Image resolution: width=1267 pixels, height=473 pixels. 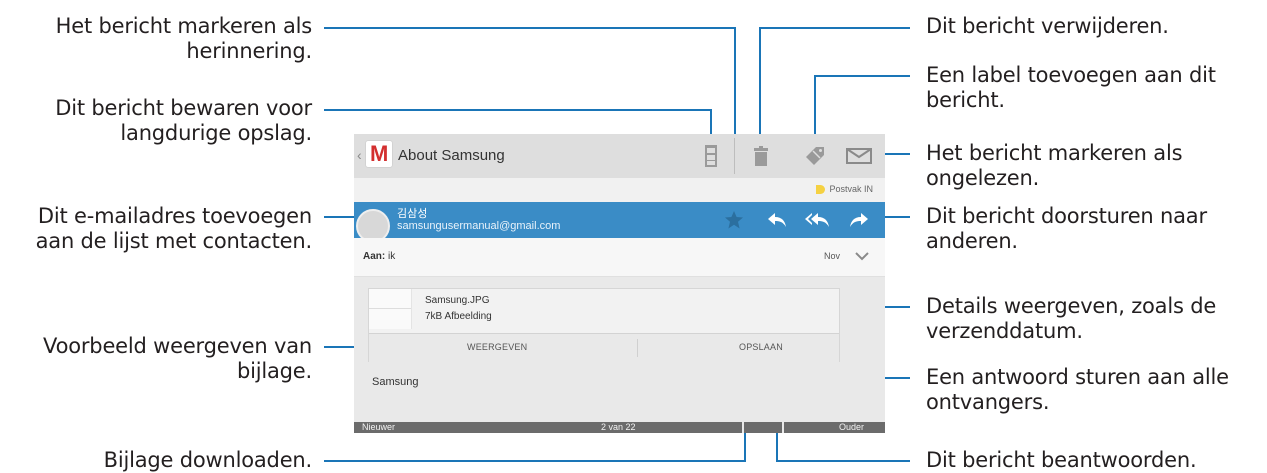 I want to click on sender-name: 김삼성, so click(x=412, y=214).